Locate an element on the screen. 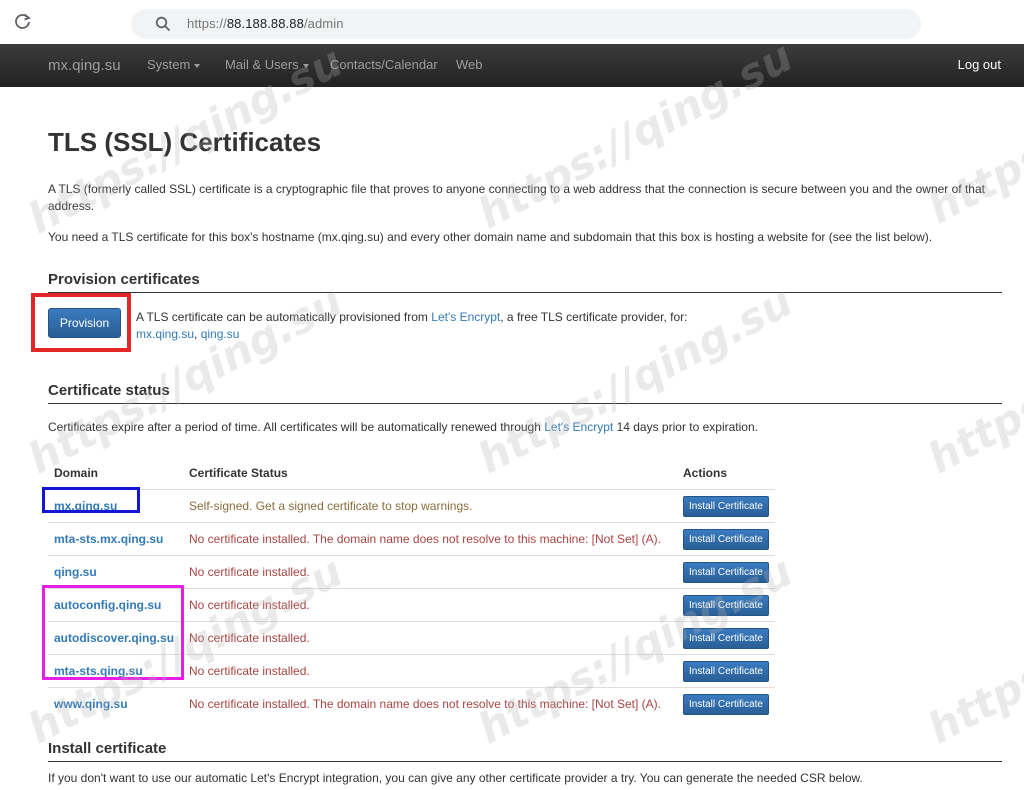  annotation-blue-box is located at coordinates (91, 500).